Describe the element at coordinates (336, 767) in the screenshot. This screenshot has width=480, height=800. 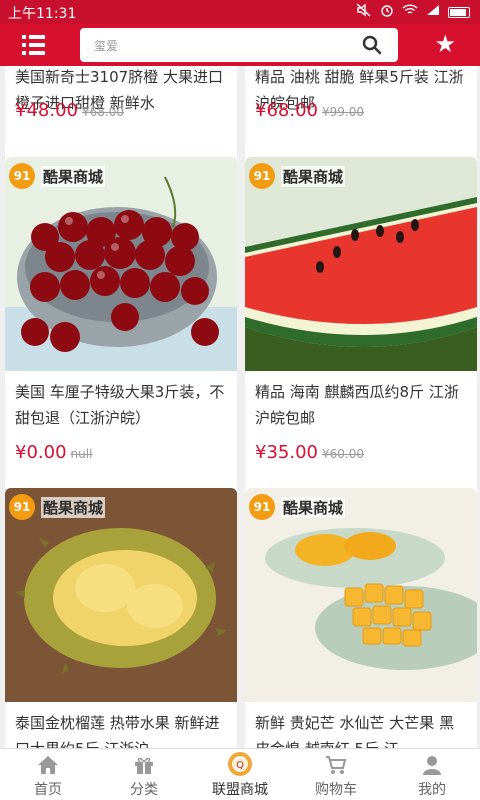
I see `cart-icon` at that location.